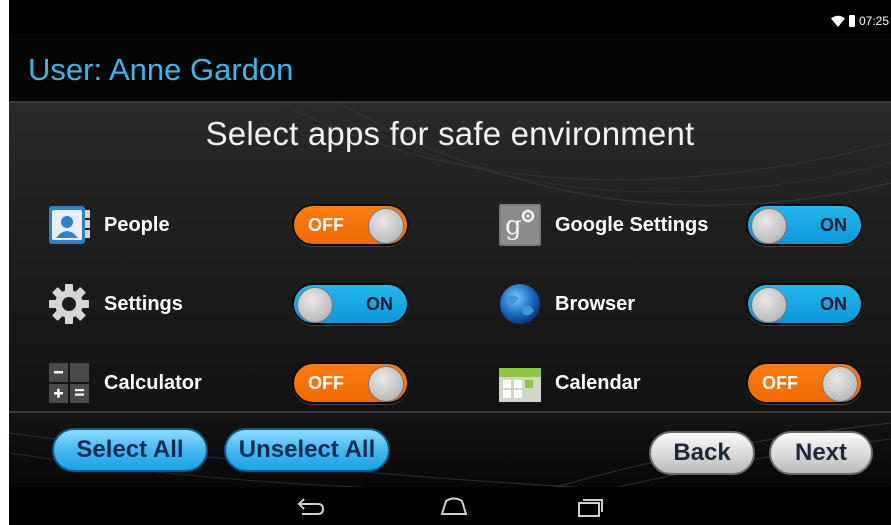 The height and width of the screenshot is (525, 891). Describe the element at coordinates (804, 383) in the screenshot. I see `toggle-calendar: OFF` at that location.